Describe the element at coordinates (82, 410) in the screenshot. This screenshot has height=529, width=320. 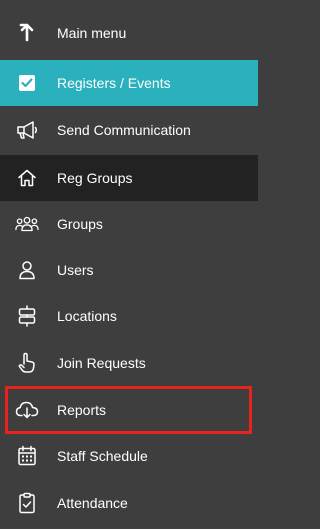
I see `menu-item-label: Reports` at that location.